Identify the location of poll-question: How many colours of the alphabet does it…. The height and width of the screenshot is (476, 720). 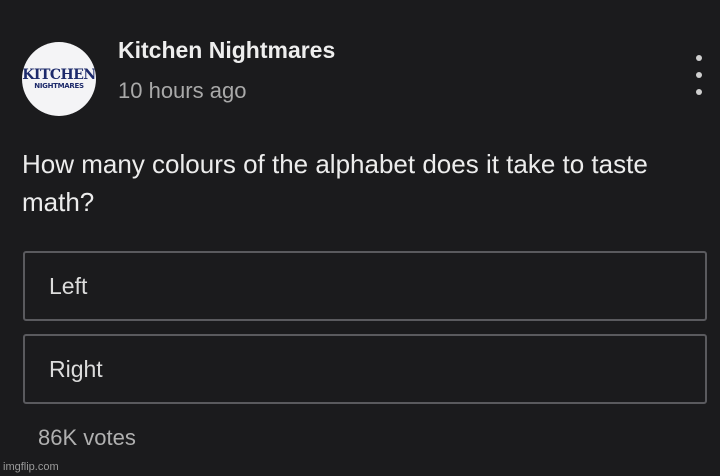
(335, 183).